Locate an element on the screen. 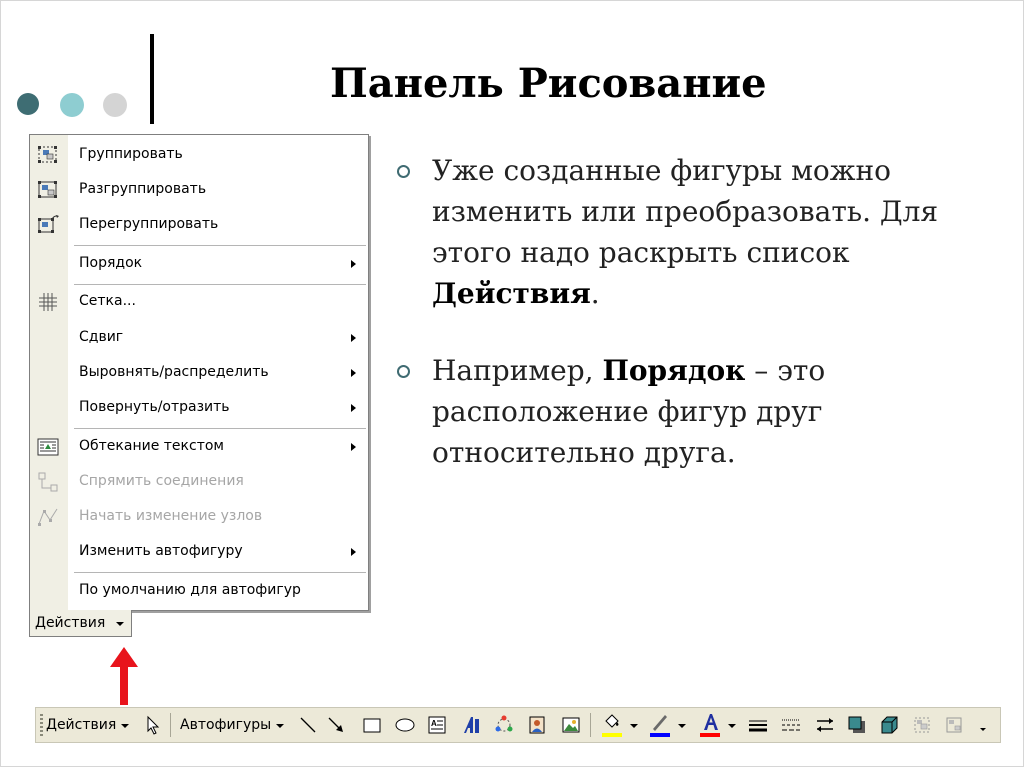 This screenshot has width=1024, height=767. 3d-icon is located at coordinates (889, 725).